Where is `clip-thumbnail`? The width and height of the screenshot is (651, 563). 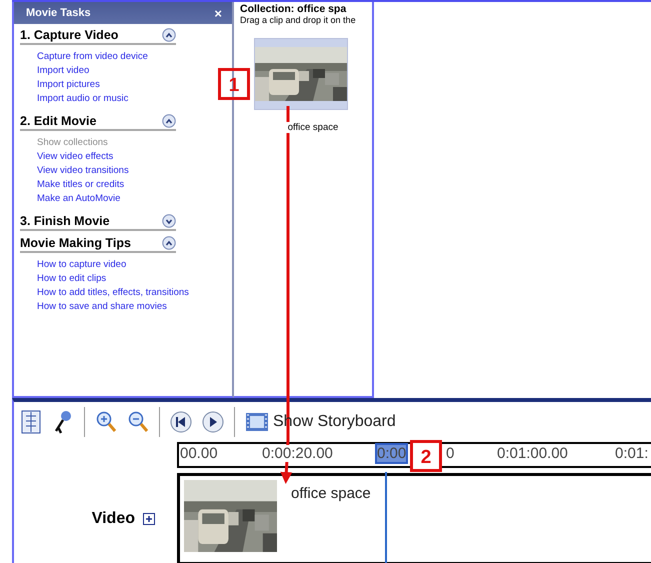
clip-thumbnail is located at coordinates (301, 74).